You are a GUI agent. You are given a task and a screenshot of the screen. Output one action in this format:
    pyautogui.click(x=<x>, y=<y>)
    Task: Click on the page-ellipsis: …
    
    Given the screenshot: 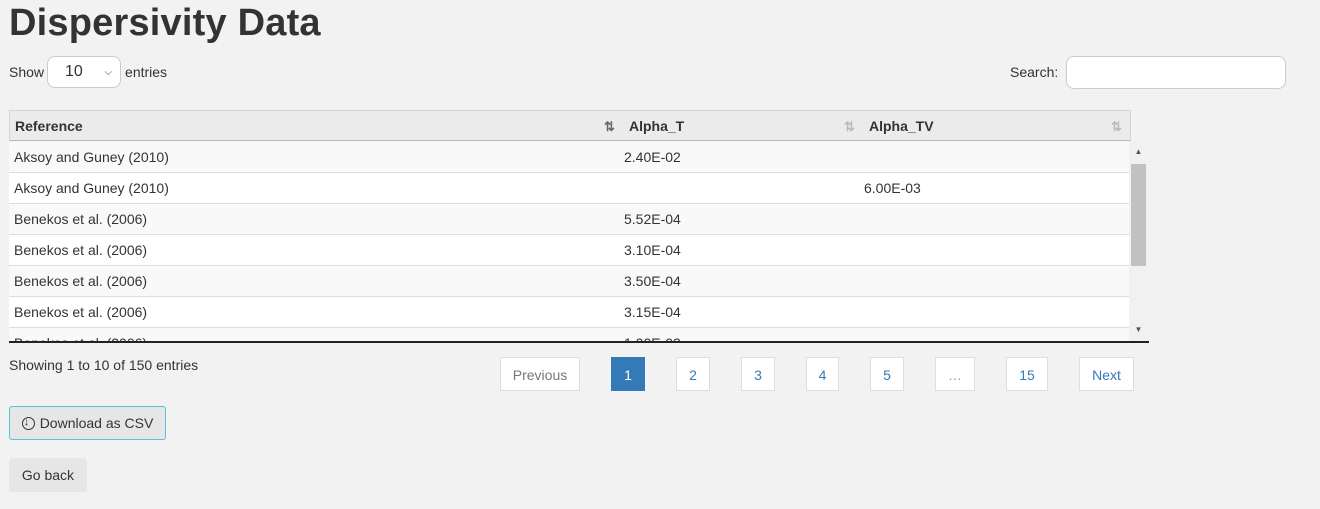 What is the action you would take?
    pyautogui.click(x=955, y=374)
    